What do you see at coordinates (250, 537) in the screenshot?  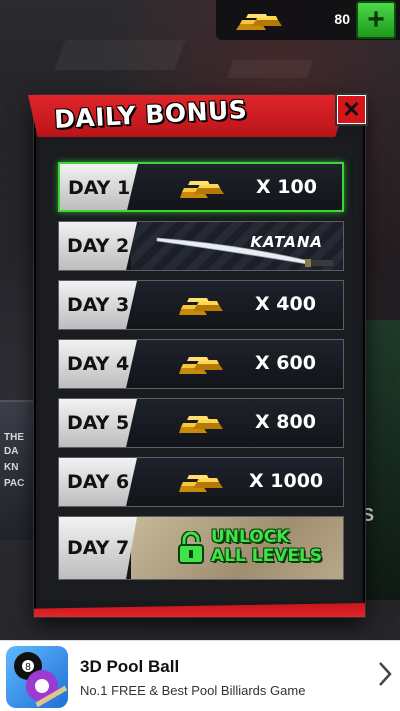 I see `unlock-line: UNLOCK` at bounding box center [250, 537].